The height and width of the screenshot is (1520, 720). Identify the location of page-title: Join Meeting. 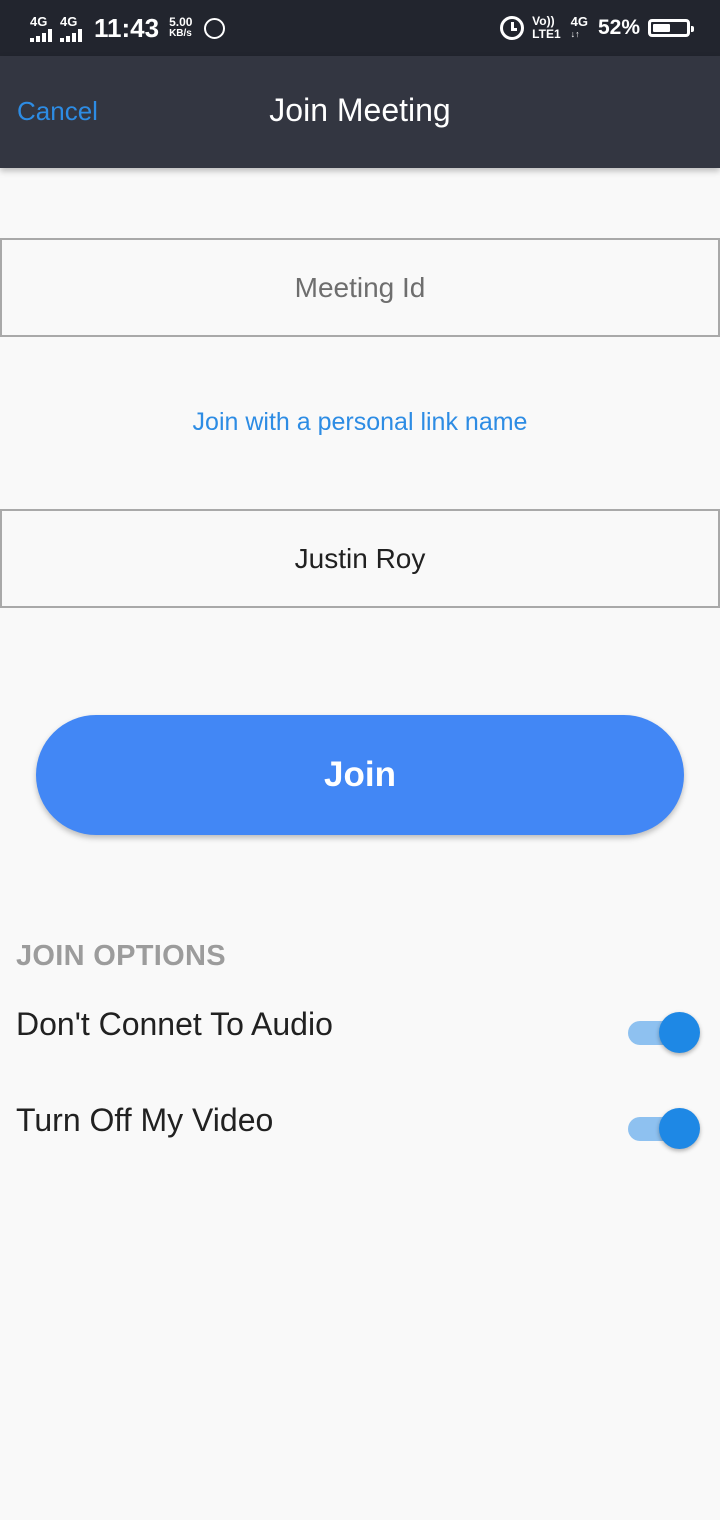
(360, 110).